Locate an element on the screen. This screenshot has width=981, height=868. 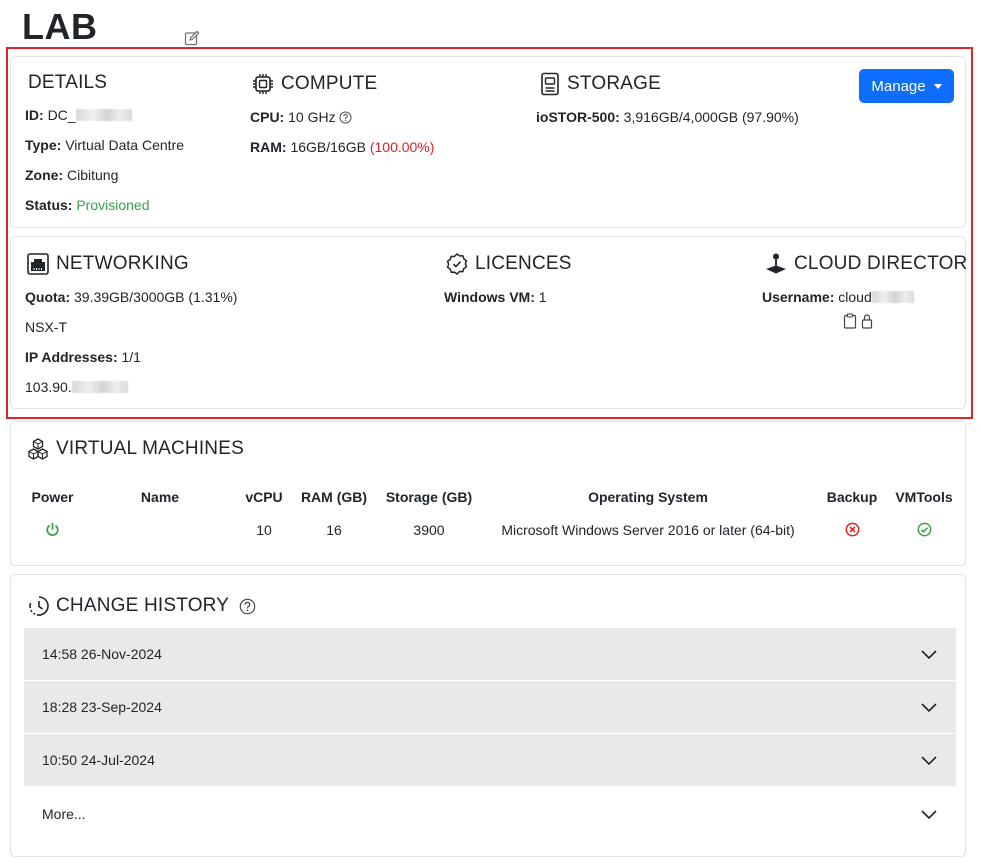
change-history-heading-label: CHANGE HISTORY is located at coordinates (143, 605).